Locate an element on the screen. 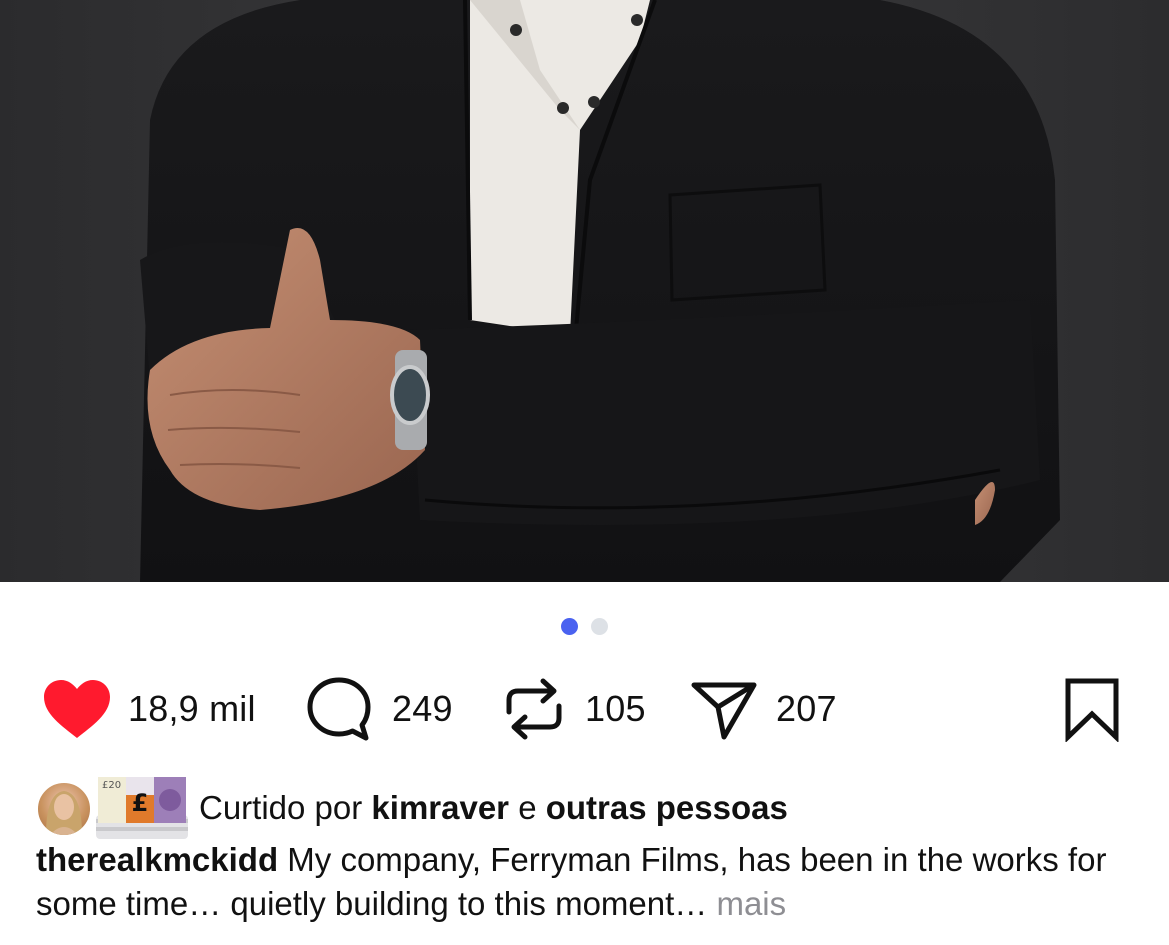 This screenshot has width=1169, height=945. send-icon is located at coordinates (724, 711).